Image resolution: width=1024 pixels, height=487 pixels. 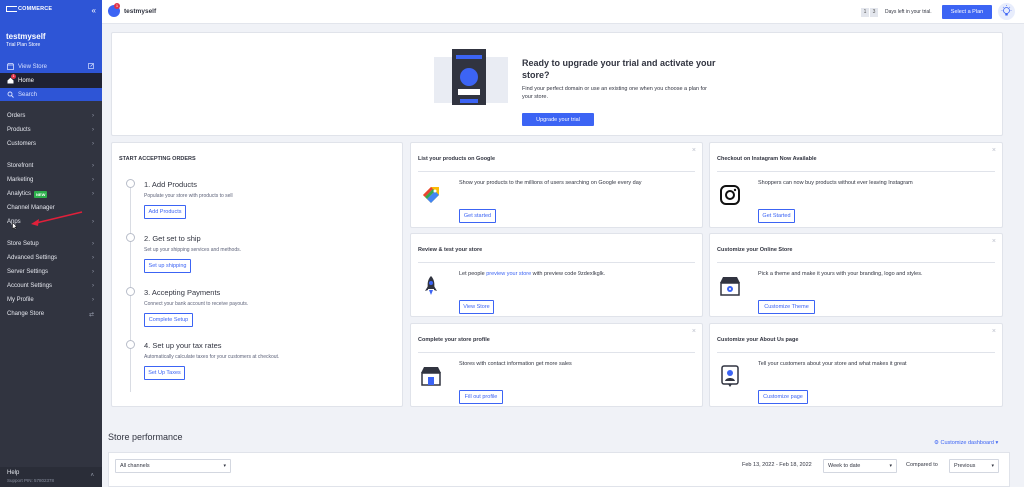 I want to click on profile-tile-title: Complete your store profile, so click(x=454, y=340).